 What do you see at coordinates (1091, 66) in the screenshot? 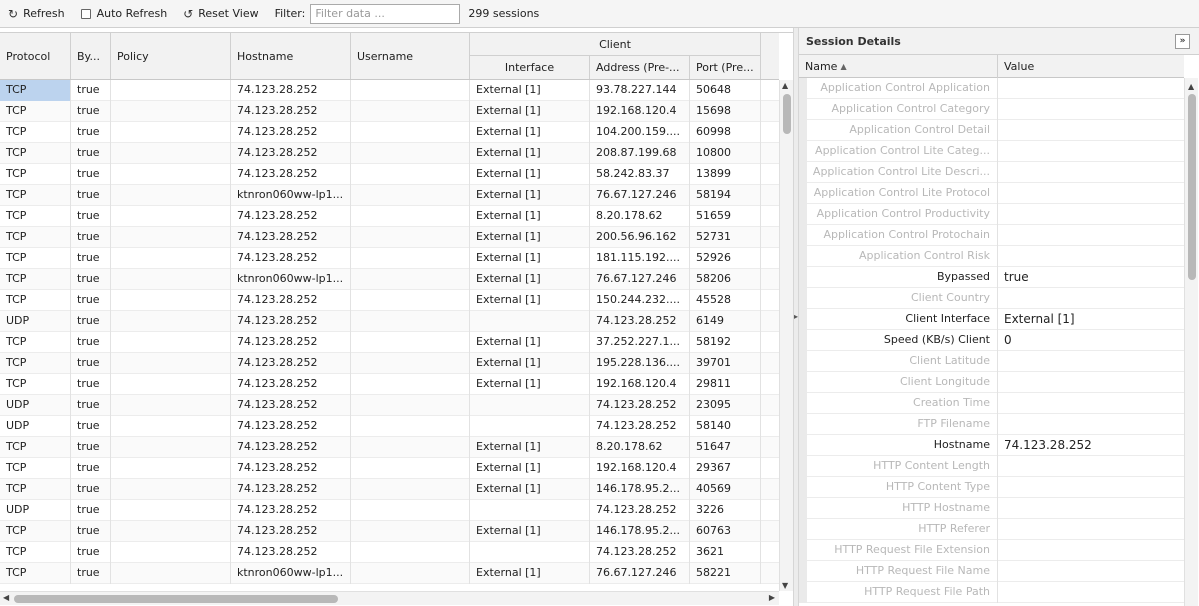
I see `col-value: Value` at bounding box center [1091, 66].